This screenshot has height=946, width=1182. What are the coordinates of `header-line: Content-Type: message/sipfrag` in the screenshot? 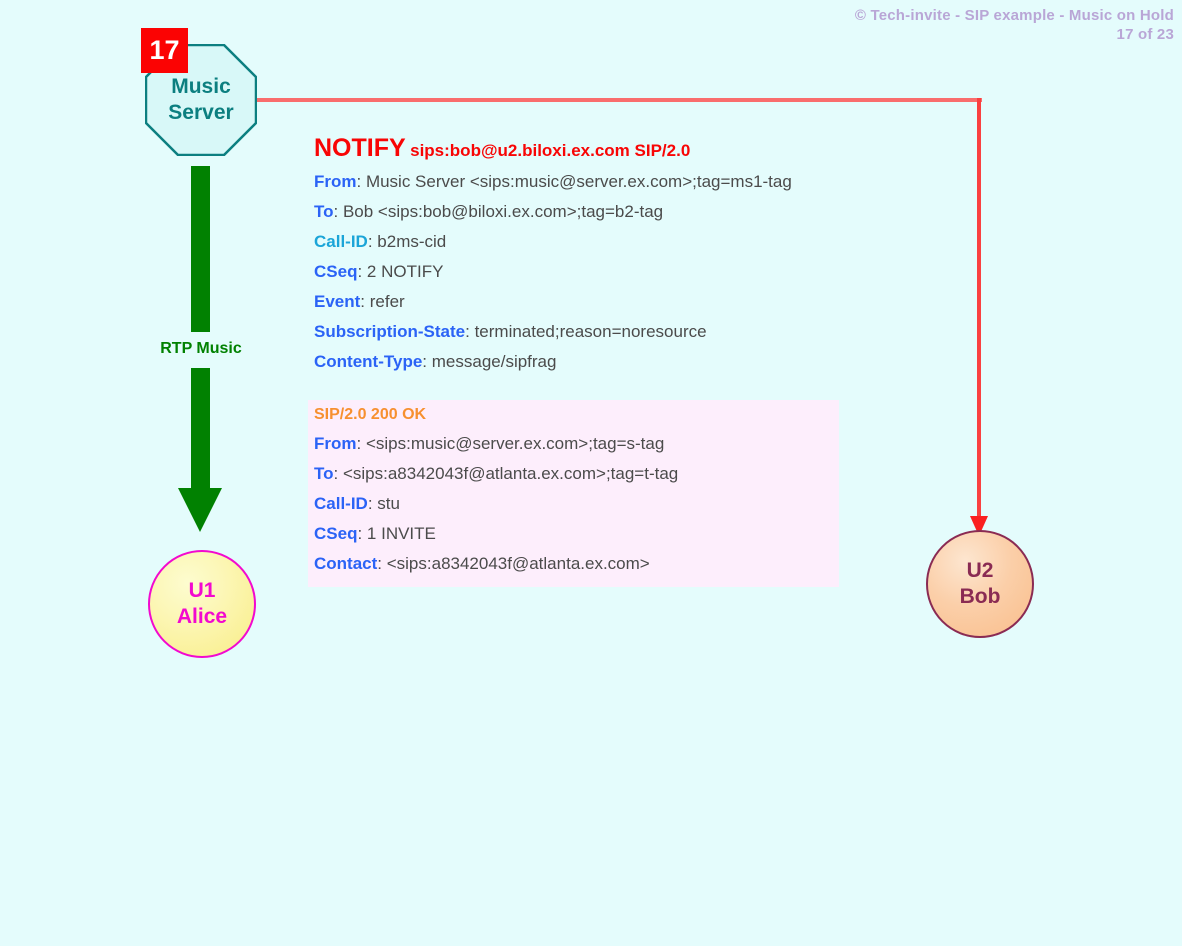 It's located at (553, 362).